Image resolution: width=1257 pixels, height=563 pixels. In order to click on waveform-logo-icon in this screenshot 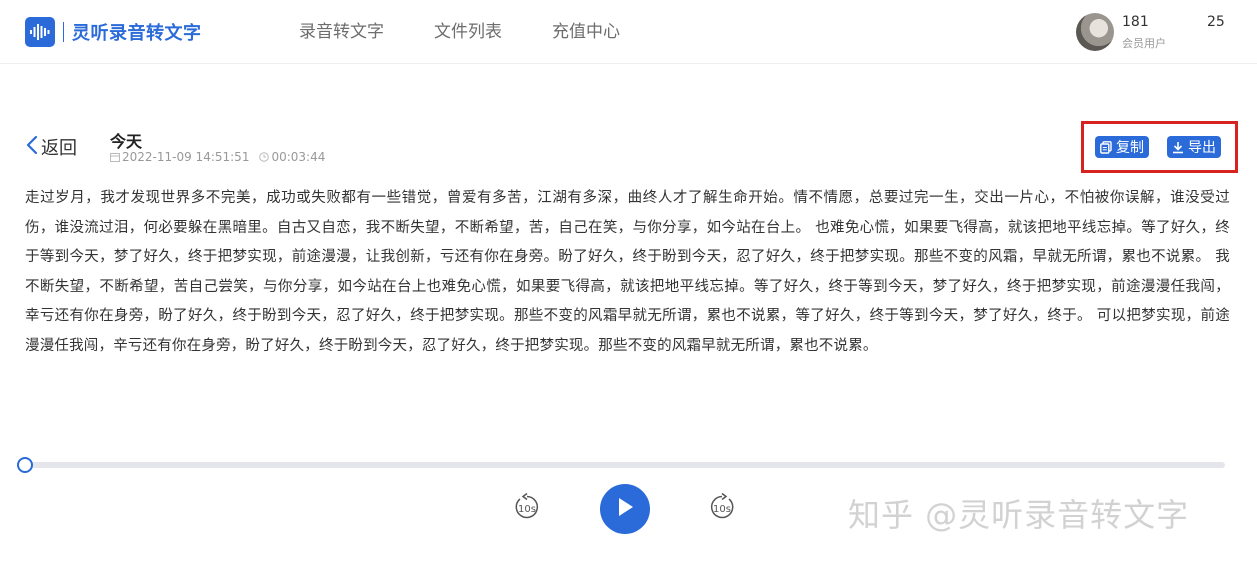, I will do `click(40, 32)`.